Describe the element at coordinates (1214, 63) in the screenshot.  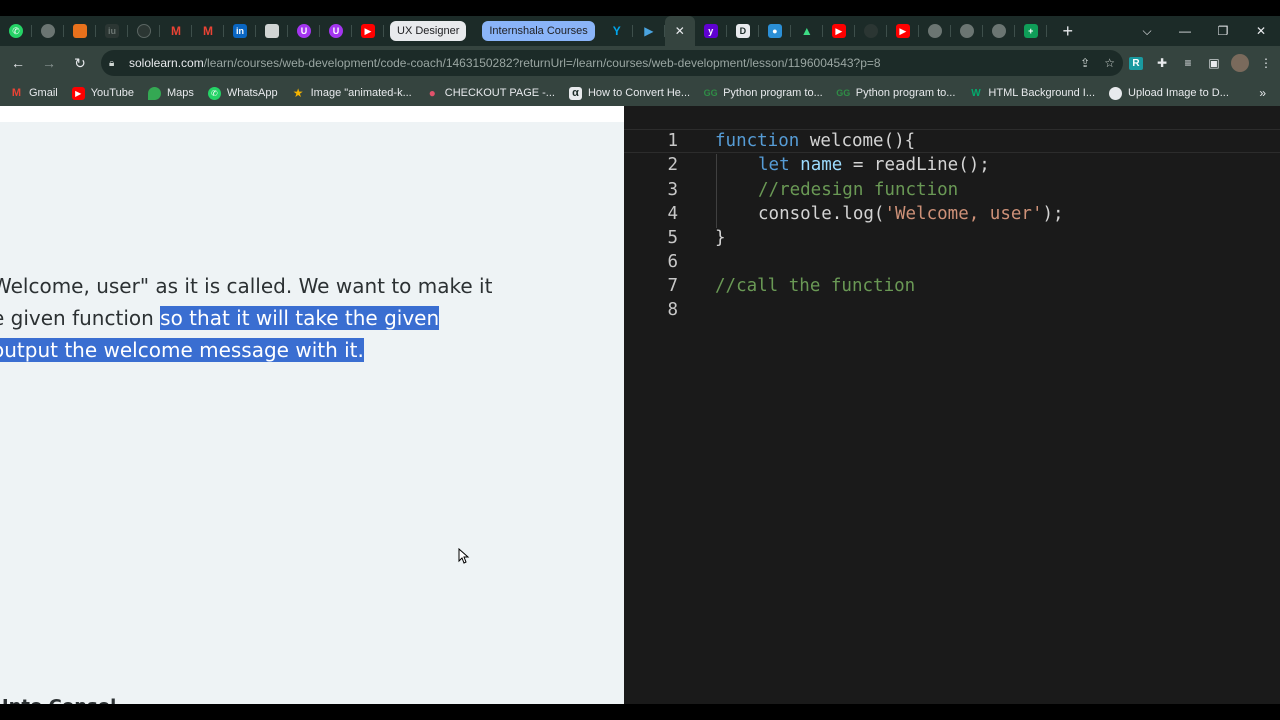
I see `side-panel-icon: ▣` at that location.